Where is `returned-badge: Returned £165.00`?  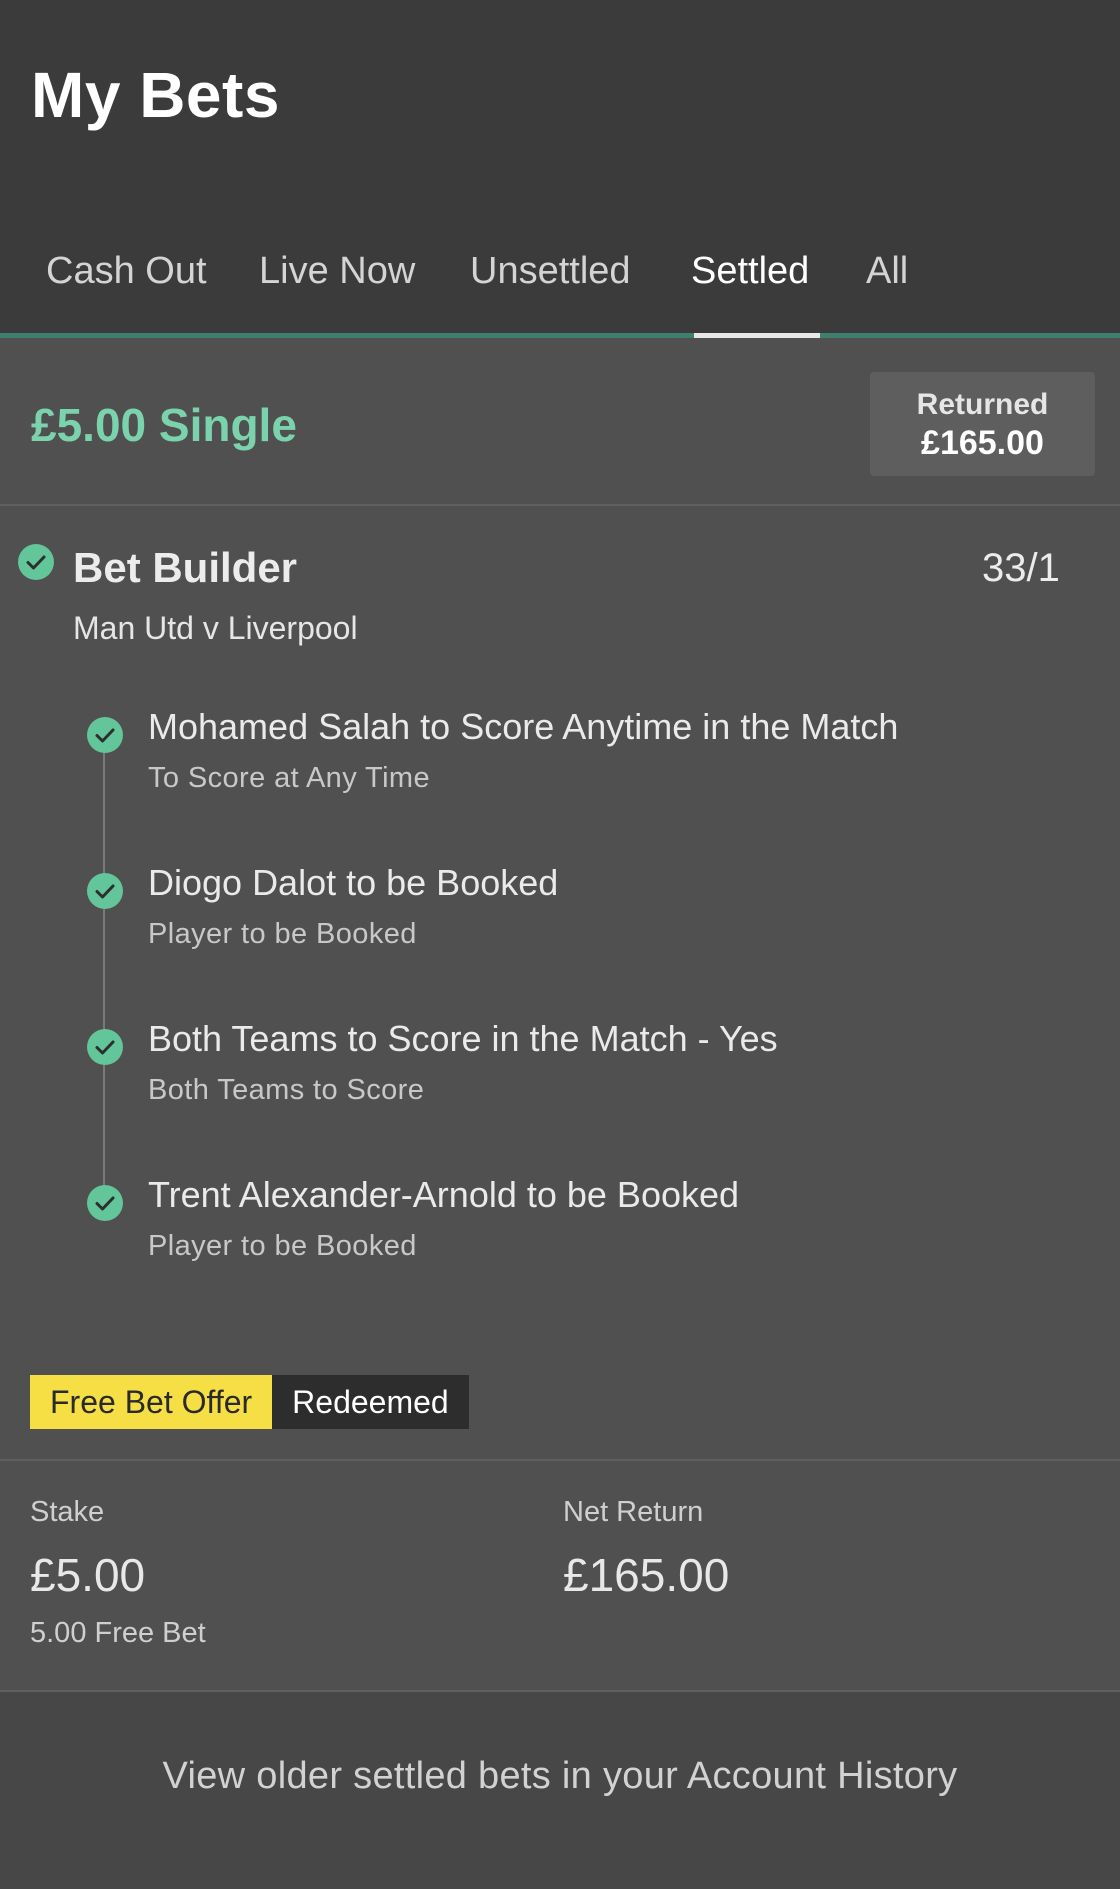
returned-badge: Returned £165.00 is located at coordinates (982, 424).